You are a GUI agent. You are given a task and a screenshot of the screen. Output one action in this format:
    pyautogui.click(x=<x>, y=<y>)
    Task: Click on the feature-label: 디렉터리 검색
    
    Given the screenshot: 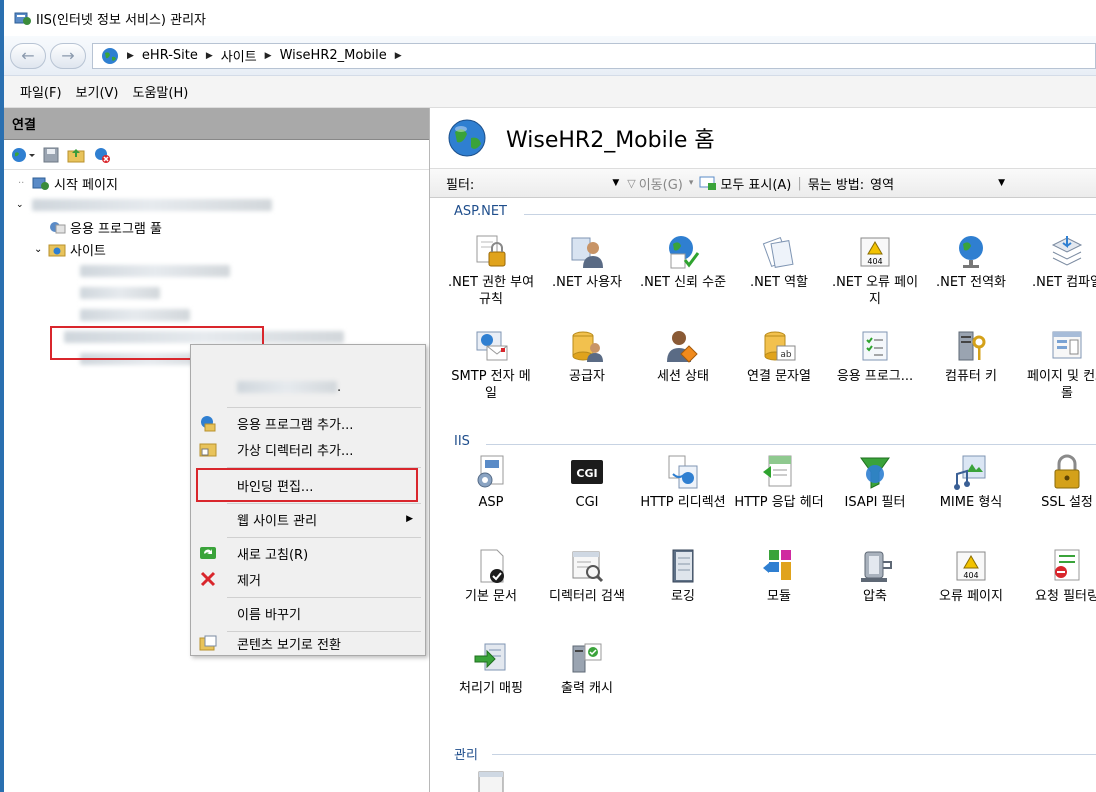 What is the action you would take?
    pyautogui.click(x=587, y=596)
    